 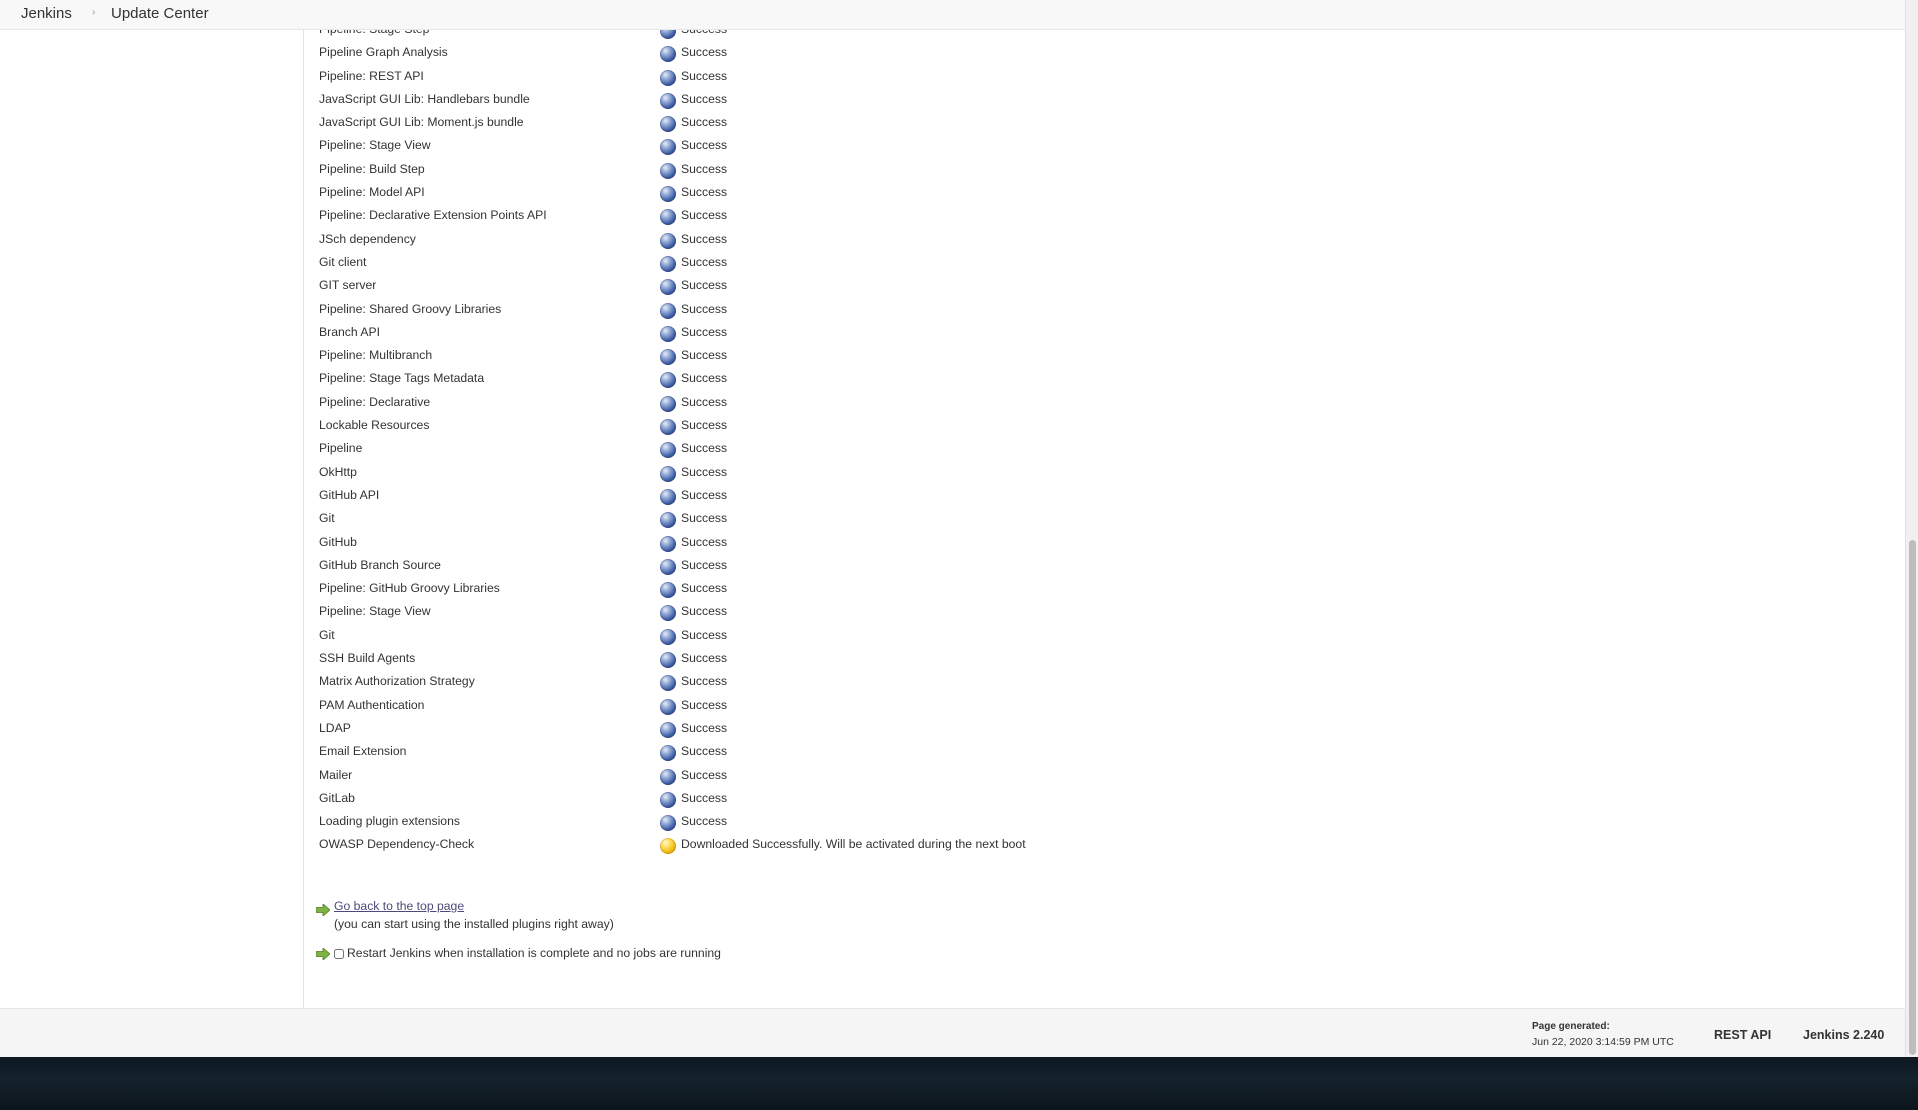 What do you see at coordinates (371, 75) in the screenshot?
I see `plugin-name: Pipeline: REST API` at bounding box center [371, 75].